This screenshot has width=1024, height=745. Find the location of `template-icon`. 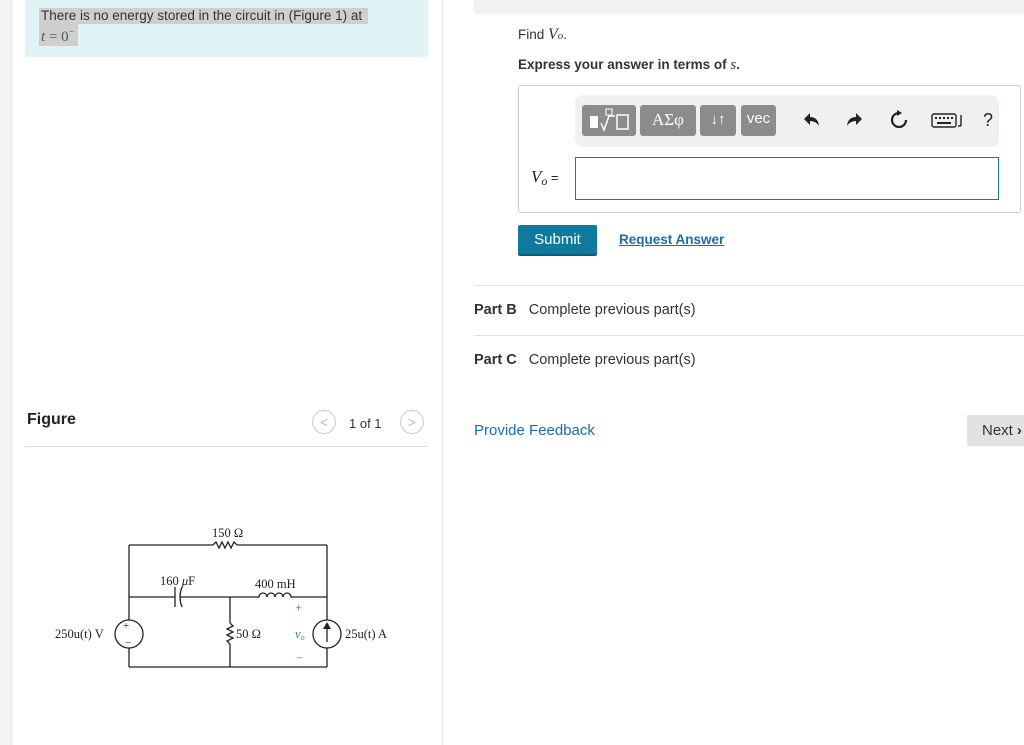

template-icon is located at coordinates (609, 120).